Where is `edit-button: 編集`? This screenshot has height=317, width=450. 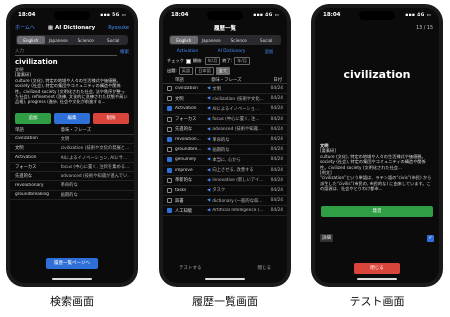 edit-button: 編集 is located at coordinates (72, 118).